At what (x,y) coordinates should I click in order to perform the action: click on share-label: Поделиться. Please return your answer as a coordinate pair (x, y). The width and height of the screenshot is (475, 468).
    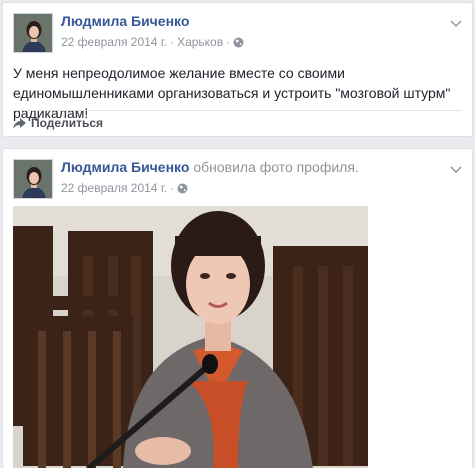
    Looking at the image, I should click on (67, 123).